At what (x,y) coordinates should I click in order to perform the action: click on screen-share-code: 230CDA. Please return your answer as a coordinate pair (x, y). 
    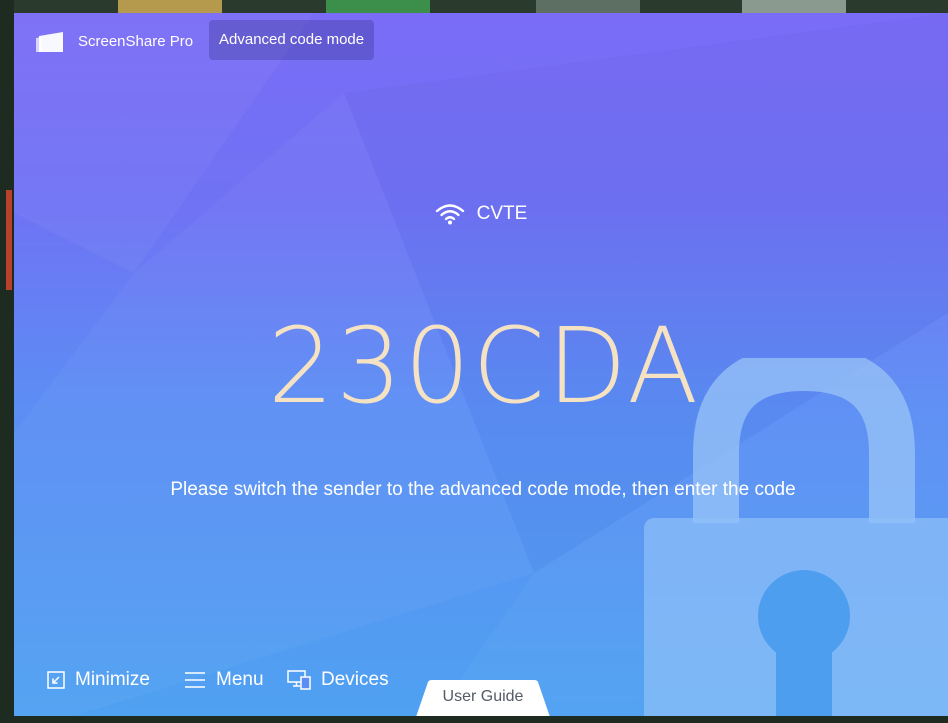
    Looking at the image, I should click on (484, 366).